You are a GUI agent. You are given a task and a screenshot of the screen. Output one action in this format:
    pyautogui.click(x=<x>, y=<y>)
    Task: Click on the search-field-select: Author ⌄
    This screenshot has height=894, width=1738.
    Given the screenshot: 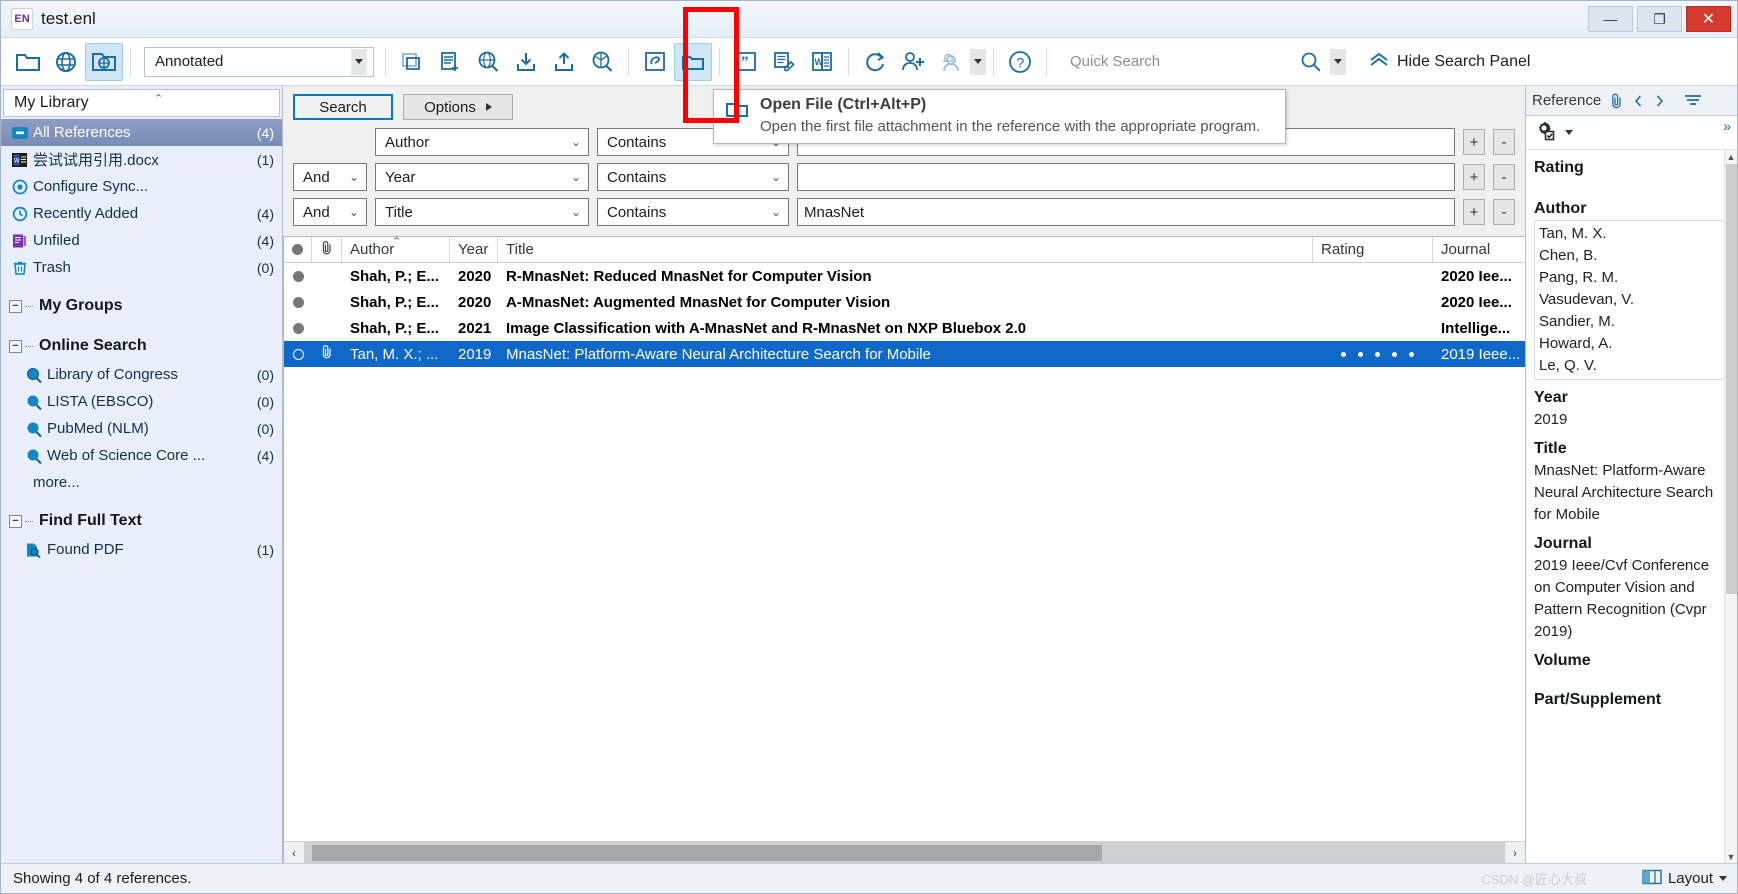 What is the action you would take?
    pyautogui.click(x=482, y=142)
    